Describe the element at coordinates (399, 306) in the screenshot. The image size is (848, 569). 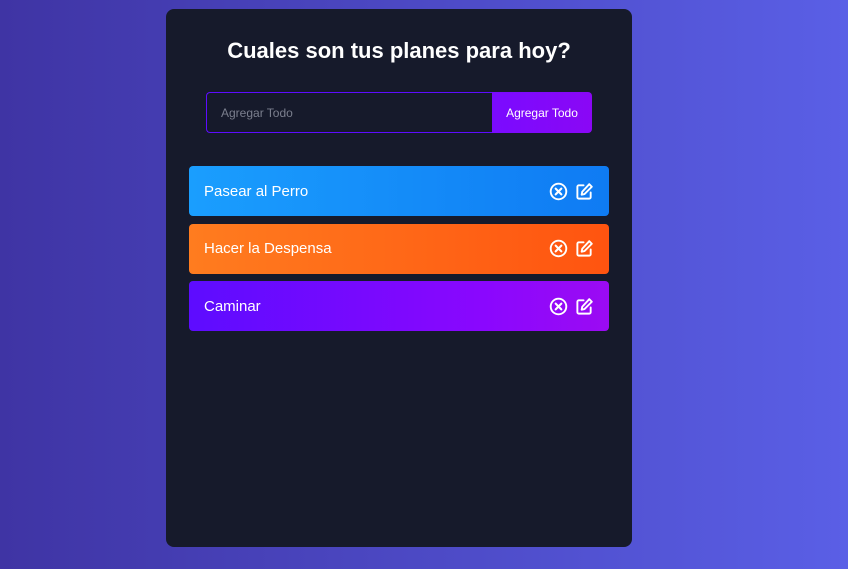
I see `todo-row: Caminar` at that location.